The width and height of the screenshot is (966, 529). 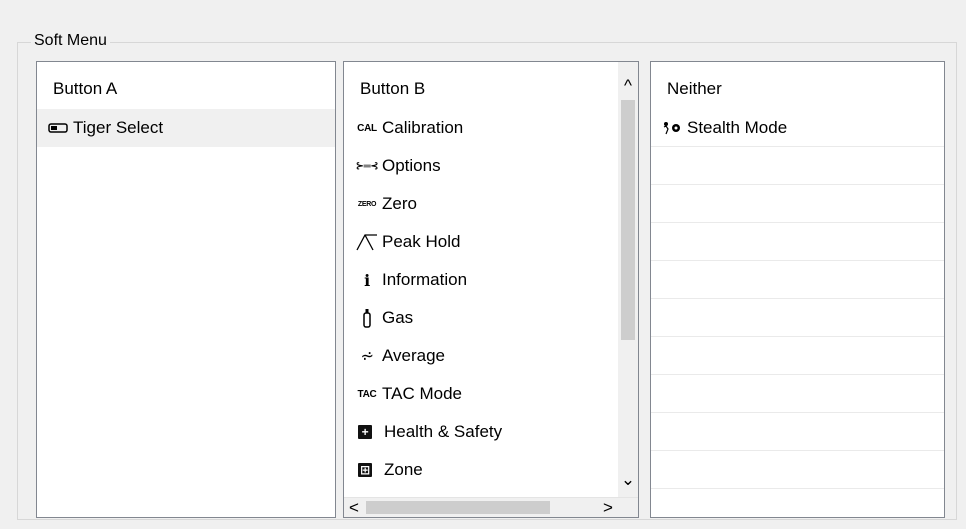 I want to click on list-item-stealth-mode: Stealth Mode, so click(x=797, y=128).